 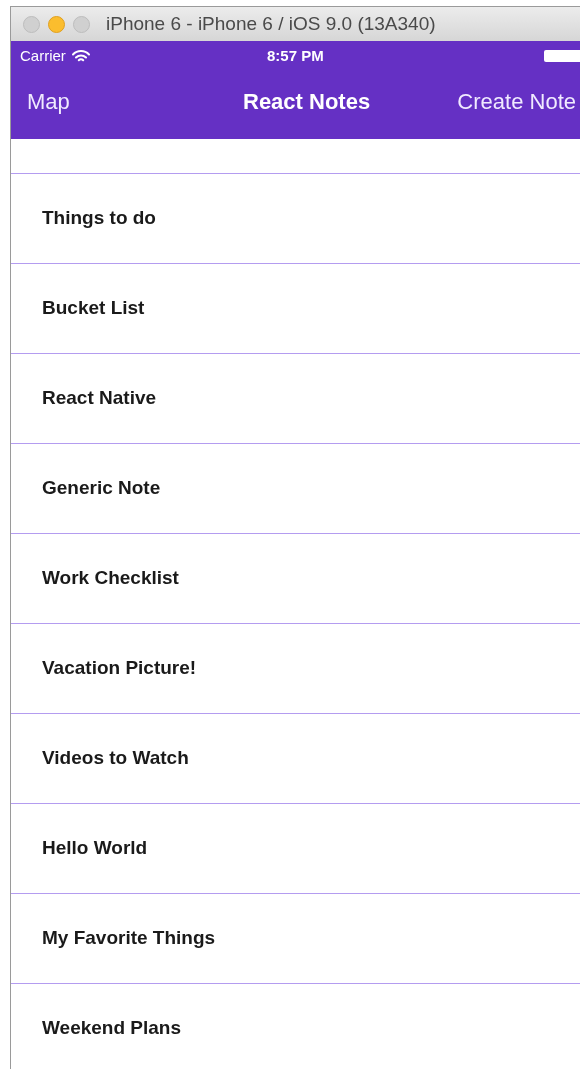 I want to click on note-title: Vacation Picture!, so click(x=119, y=668).